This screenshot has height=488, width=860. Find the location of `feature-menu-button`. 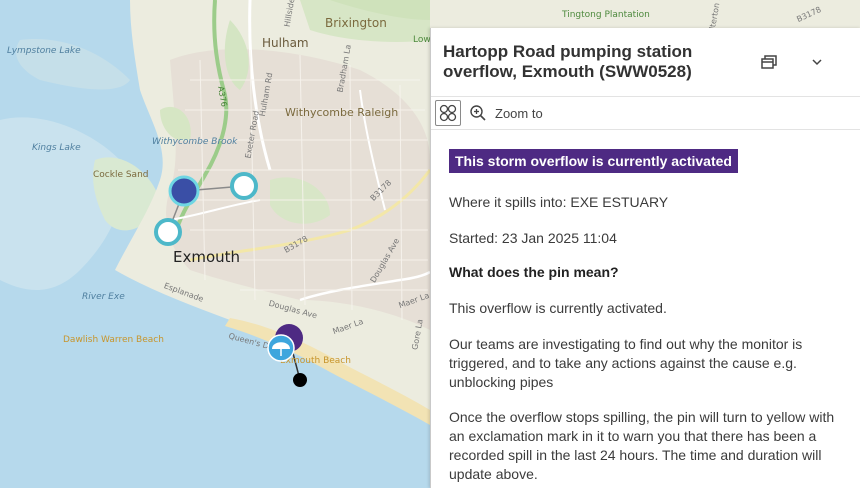

feature-menu-button is located at coordinates (448, 113).